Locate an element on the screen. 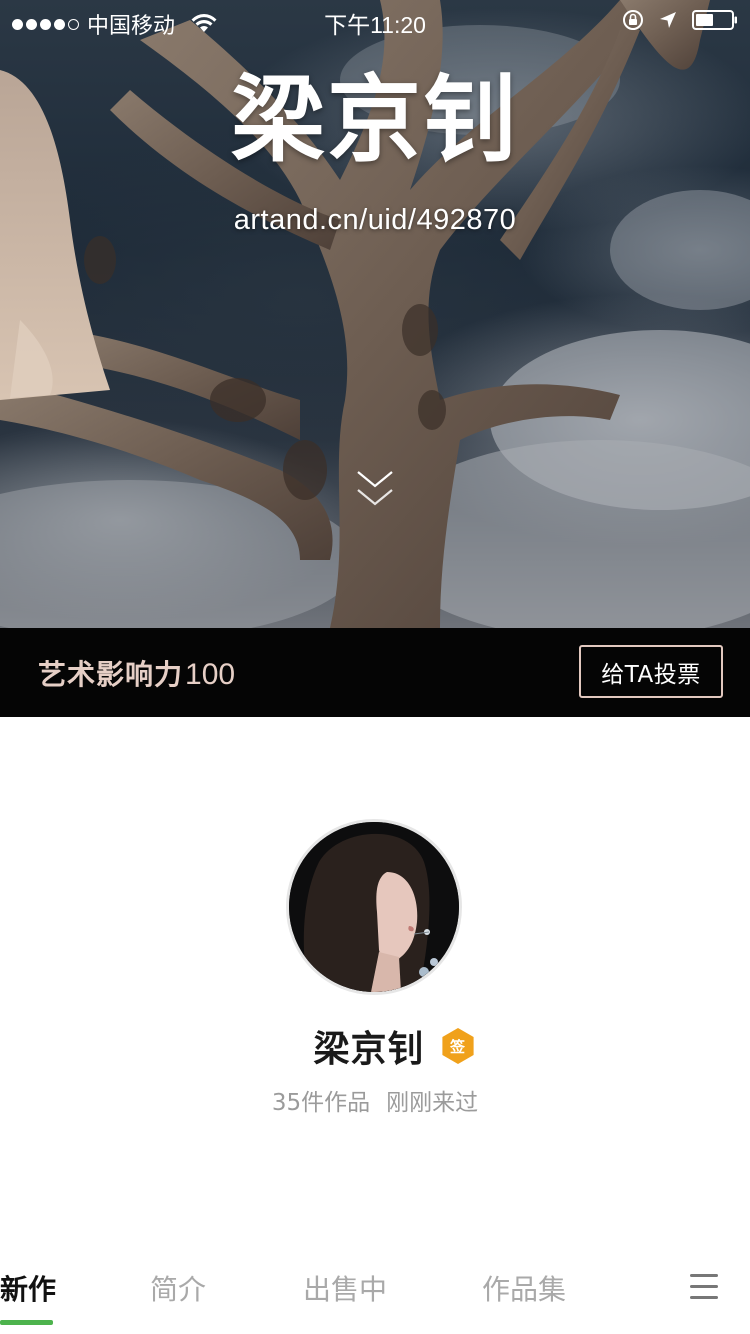  location-arrow-icon is located at coordinates (668, 20).